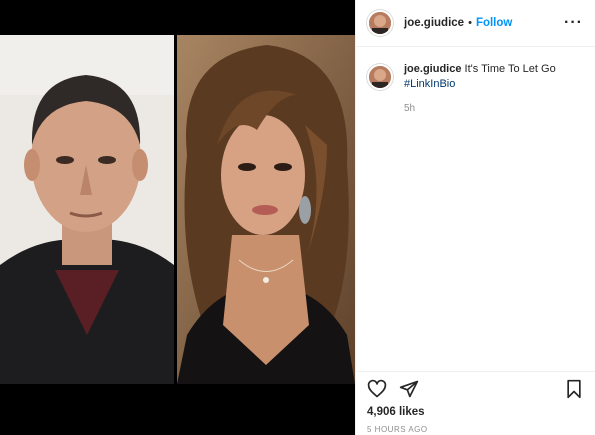 The width and height of the screenshot is (595, 435). What do you see at coordinates (480, 84) in the screenshot?
I see `caption-hashtag: #LinkInBio` at bounding box center [480, 84].